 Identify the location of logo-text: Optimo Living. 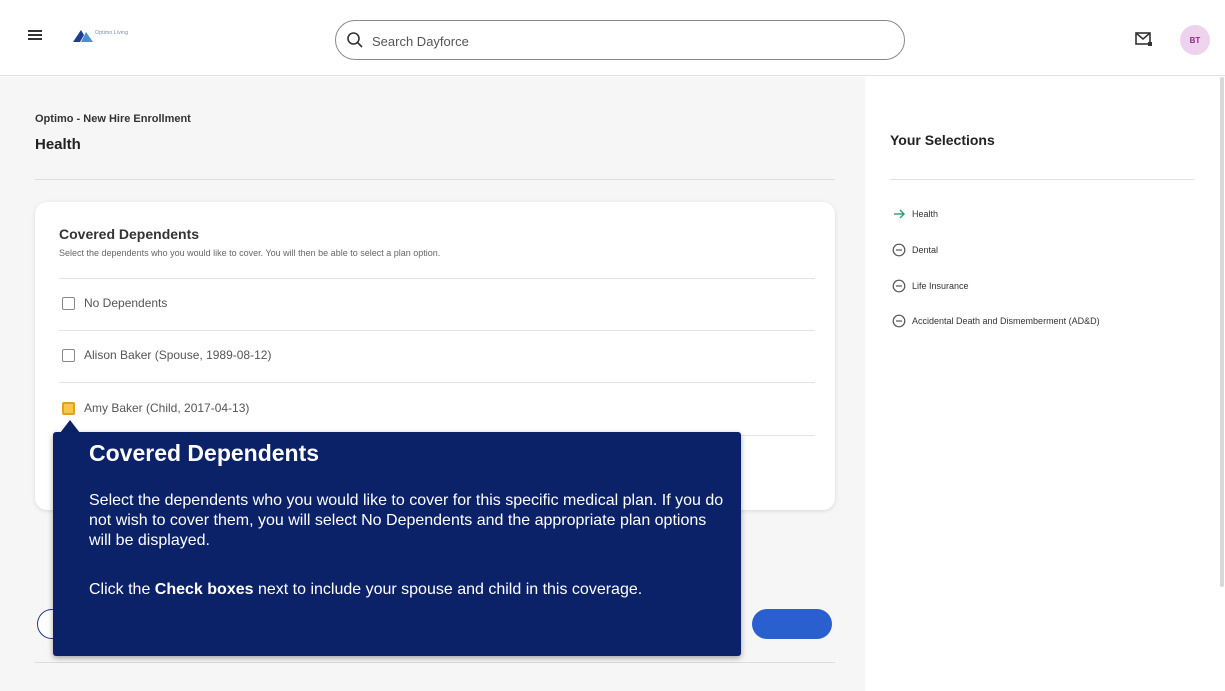
(112, 33).